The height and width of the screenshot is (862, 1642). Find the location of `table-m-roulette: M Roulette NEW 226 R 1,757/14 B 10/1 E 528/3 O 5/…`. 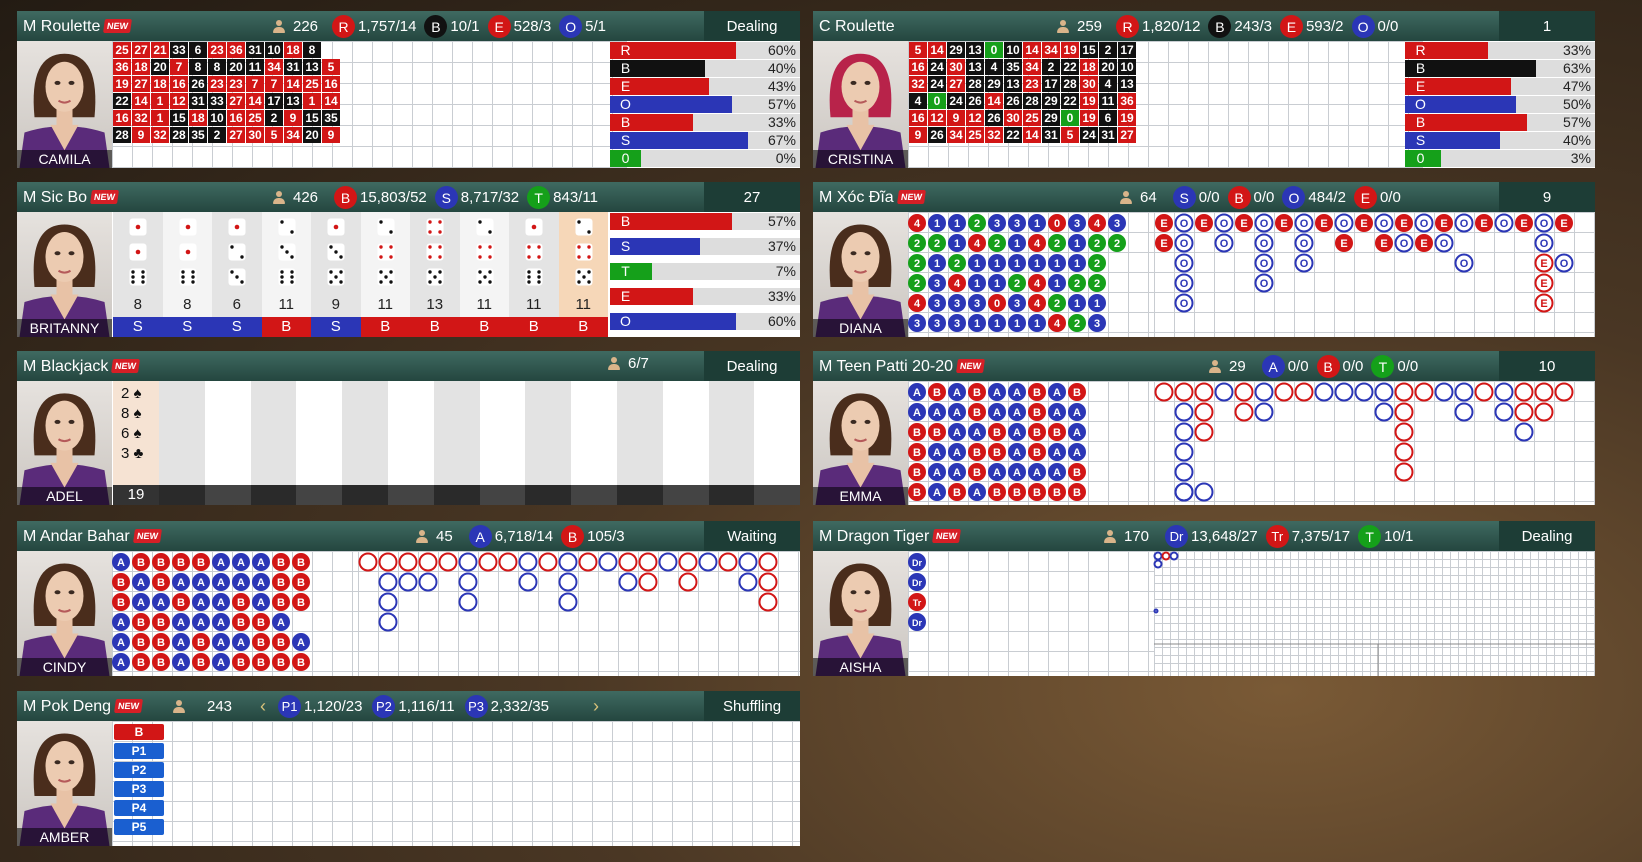

table-m-roulette: M Roulette NEW 226 R 1,757/14 B 10/1 E 528/3 O 5/… is located at coordinates (408, 89).